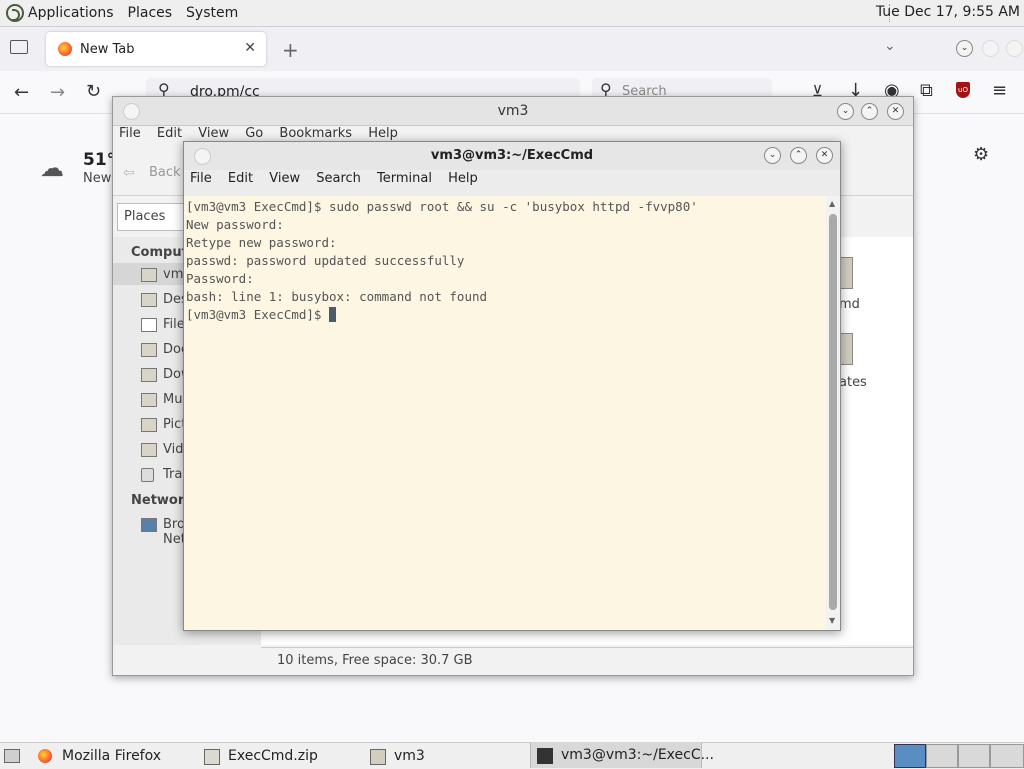 The width and height of the screenshot is (1024, 769). I want to click on fm-statusbar: 10 items, Free space: 30.7 GB, so click(587, 660).